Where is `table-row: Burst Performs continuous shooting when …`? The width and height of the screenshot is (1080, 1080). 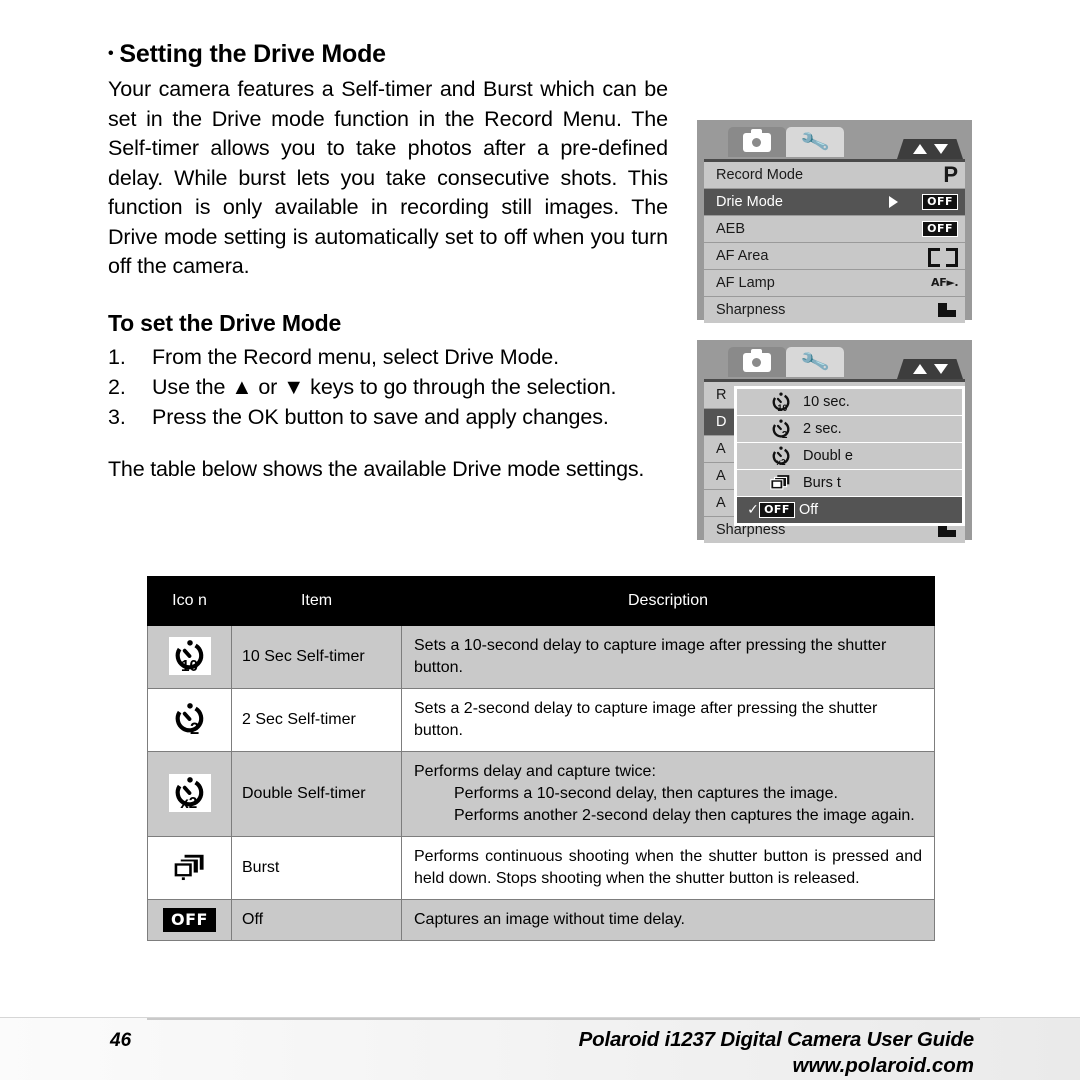
table-row: Burst Performs continuous shooting when … is located at coordinates (541, 868).